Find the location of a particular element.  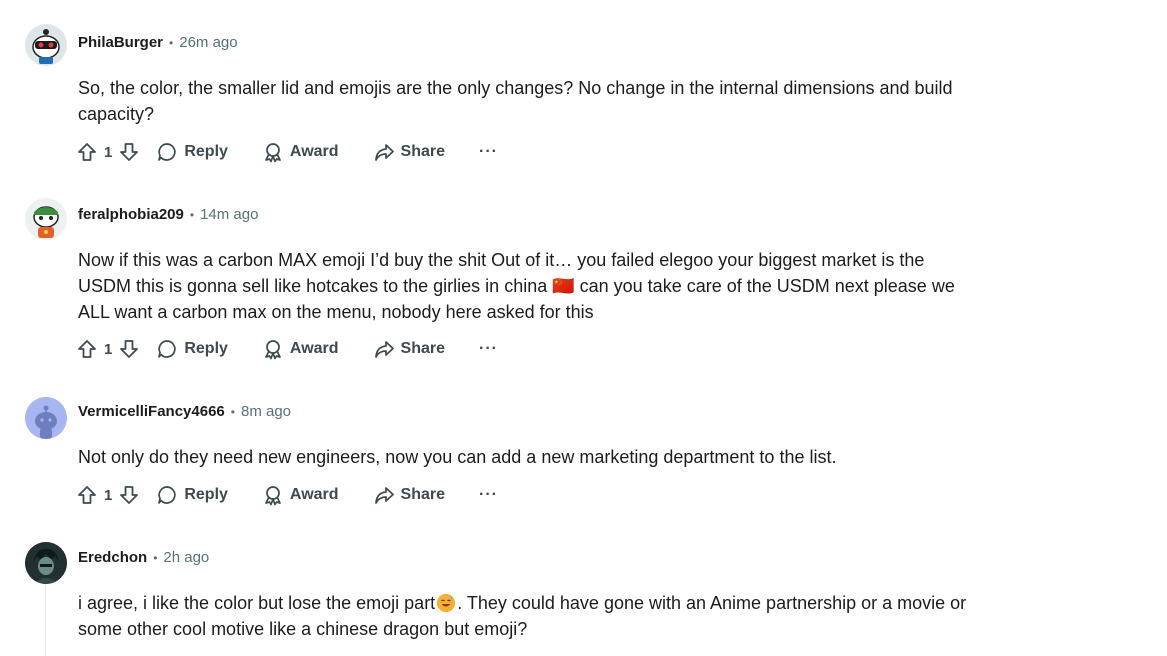

timestamp: 2h ago is located at coordinates (186, 557).